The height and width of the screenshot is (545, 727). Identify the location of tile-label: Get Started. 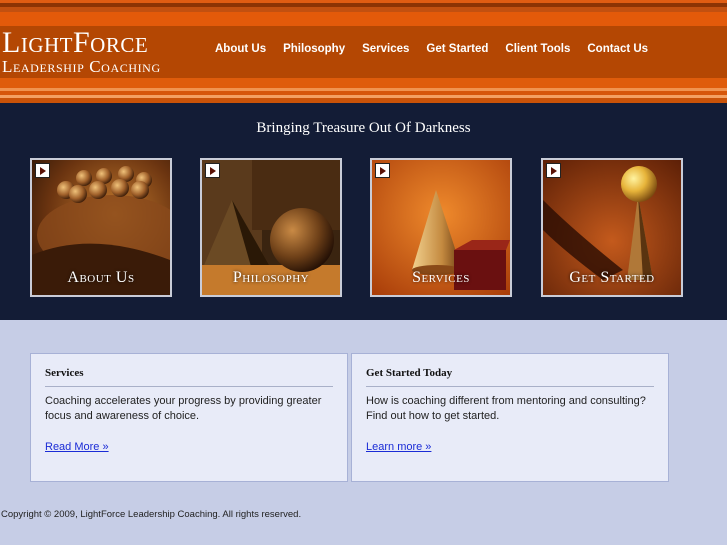
(612, 277).